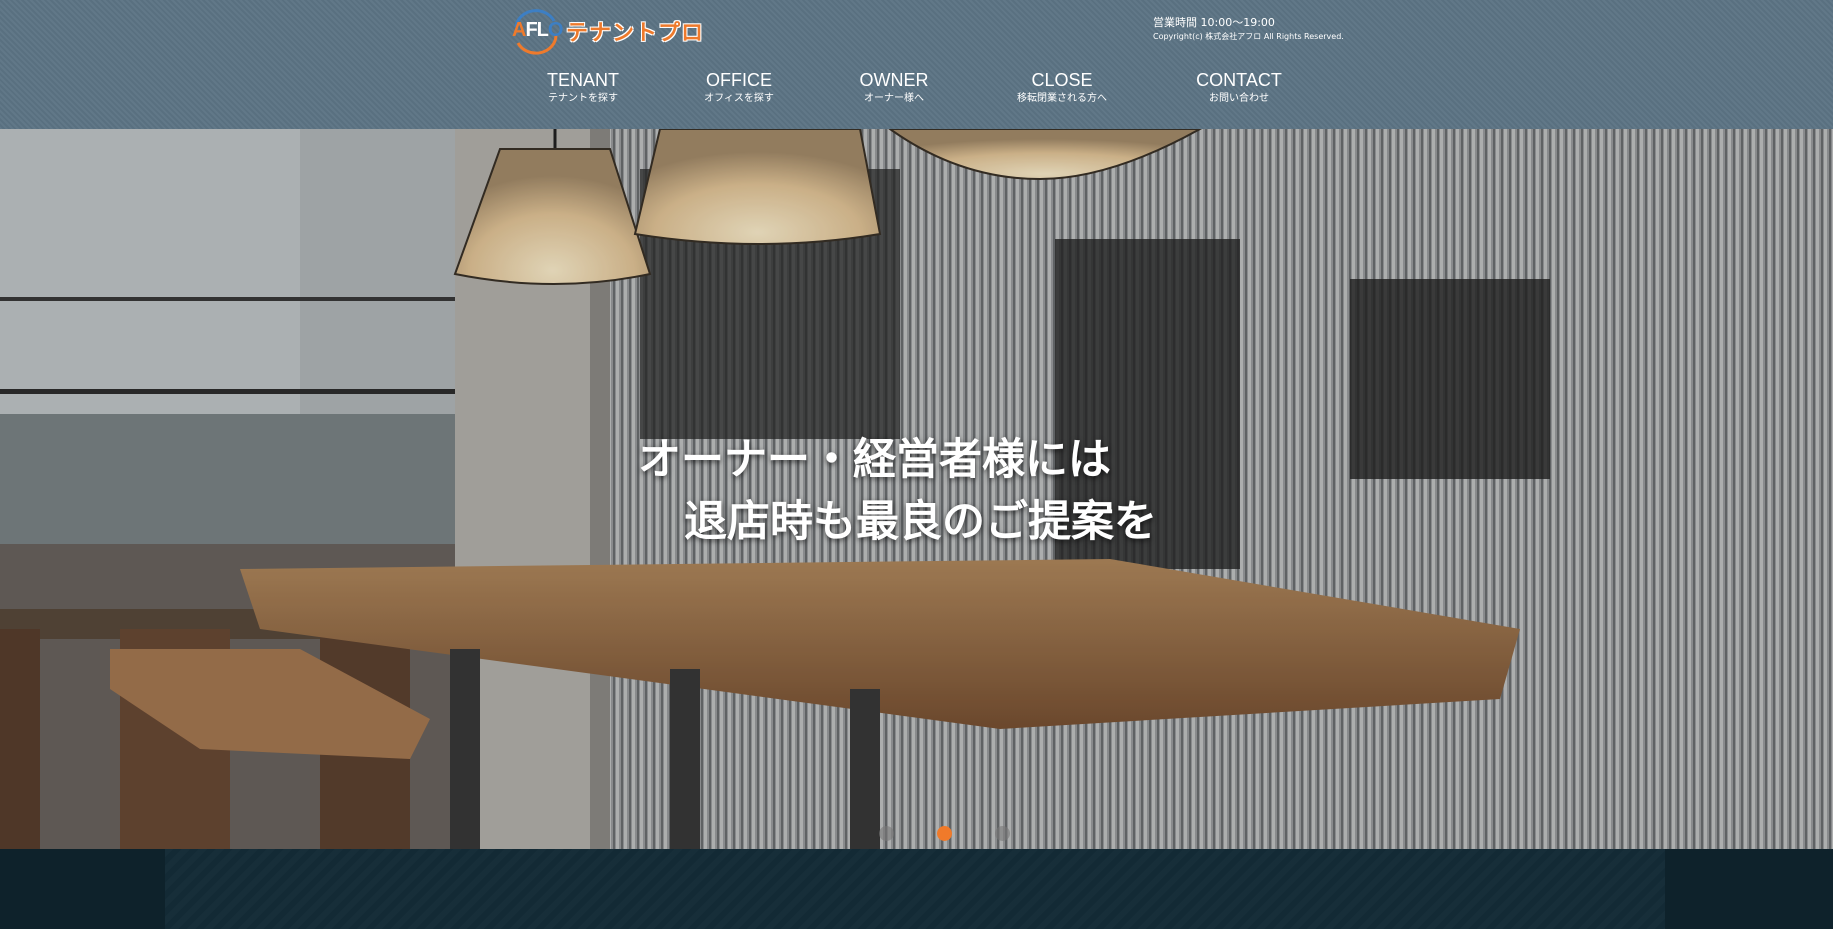 The width and height of the screenshot is (1833, 929). I want to click on nav-item-contact: CONTACT お問い合わせ, so click(1239, 87).